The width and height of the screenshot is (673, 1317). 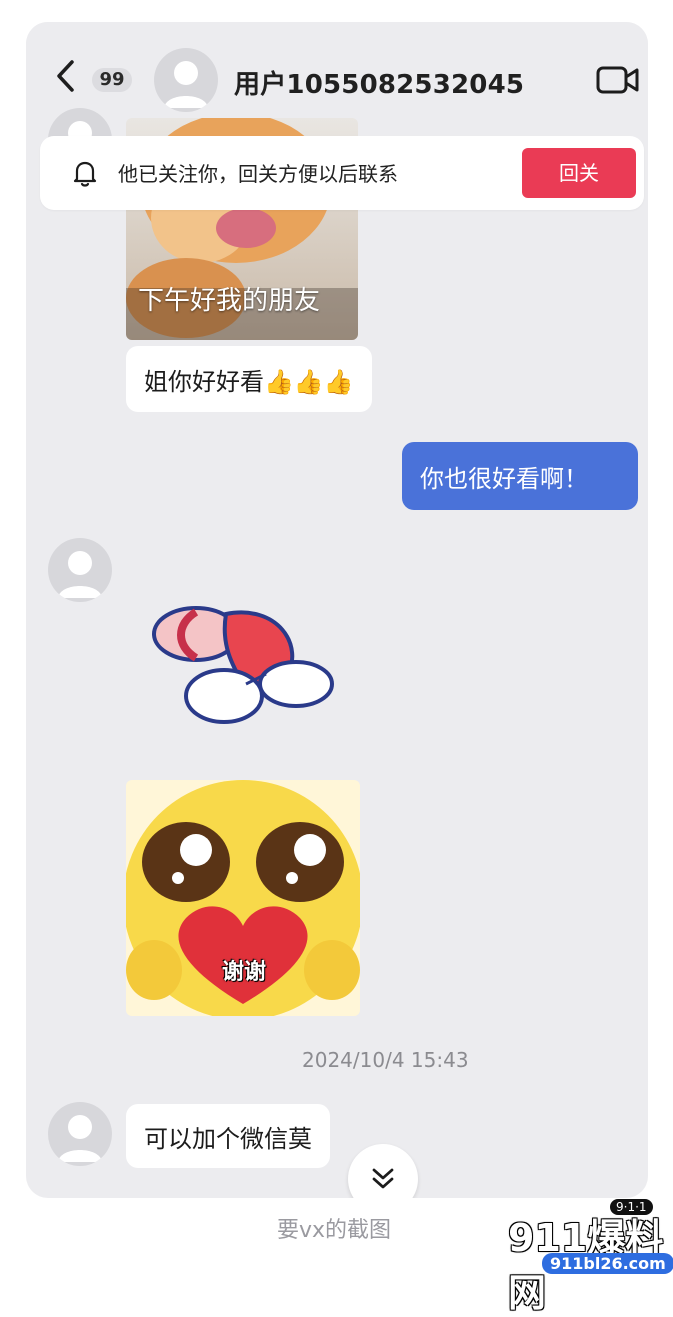 I want to click on back-button, so click(x=65, y=76).